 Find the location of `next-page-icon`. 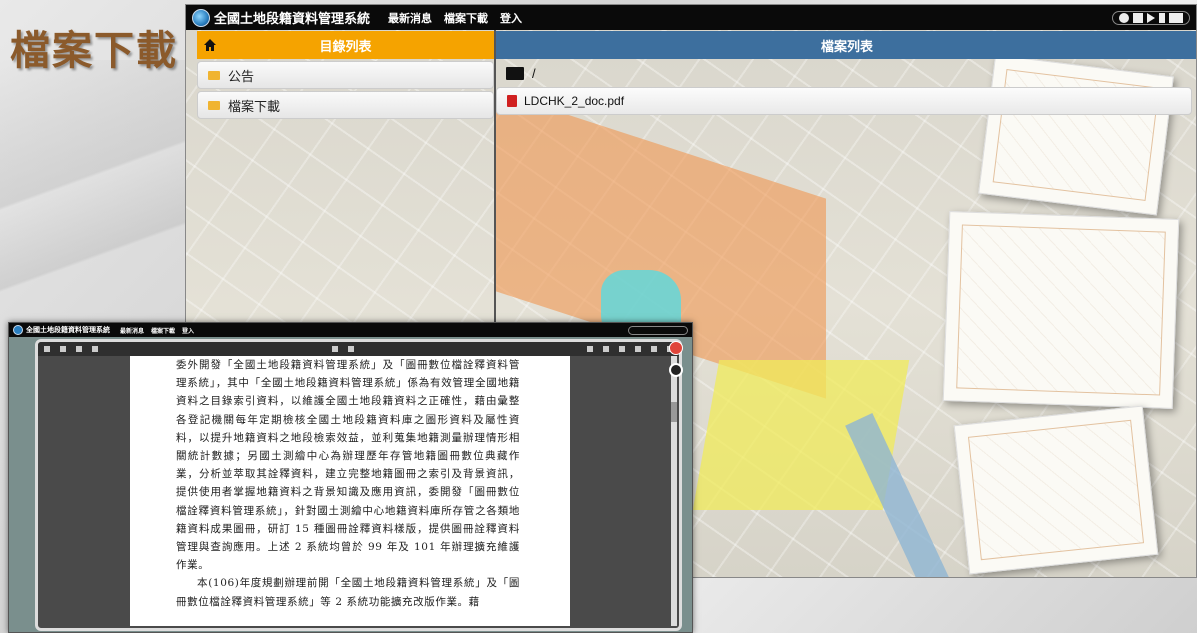

next-page-icon is located at coordinates (95, 349).